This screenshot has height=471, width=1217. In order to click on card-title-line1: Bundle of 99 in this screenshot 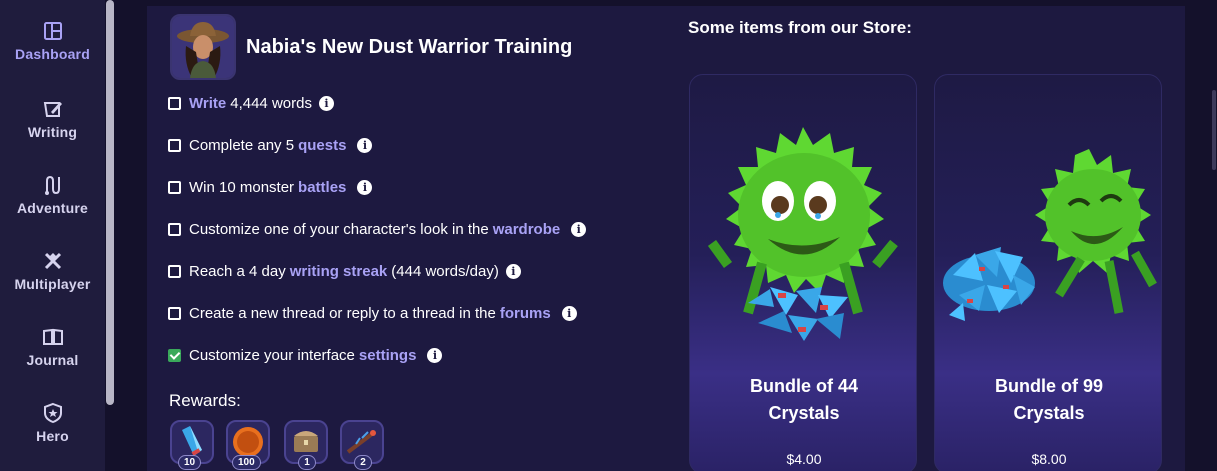, I will do `click(1048, 386)`.